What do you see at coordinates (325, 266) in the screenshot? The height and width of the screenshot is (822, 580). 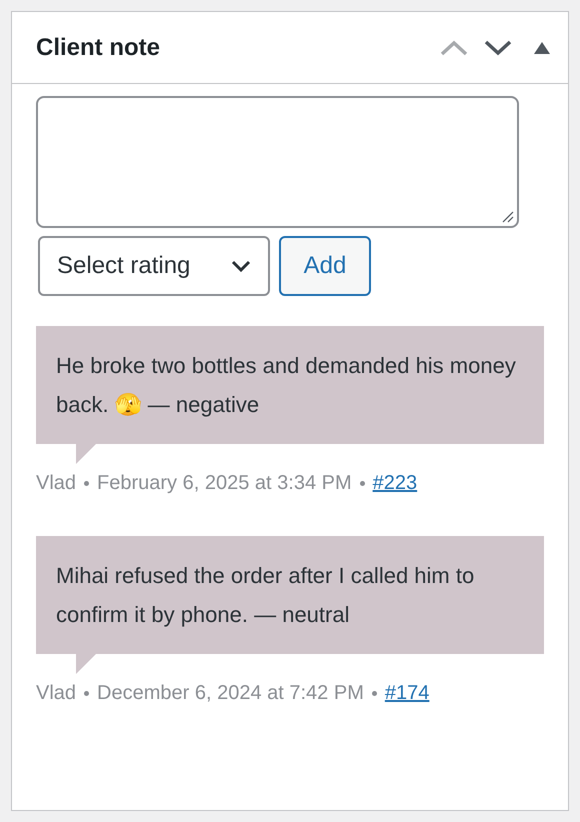 I see `add-button: Add` at bounding box center [325, 266].